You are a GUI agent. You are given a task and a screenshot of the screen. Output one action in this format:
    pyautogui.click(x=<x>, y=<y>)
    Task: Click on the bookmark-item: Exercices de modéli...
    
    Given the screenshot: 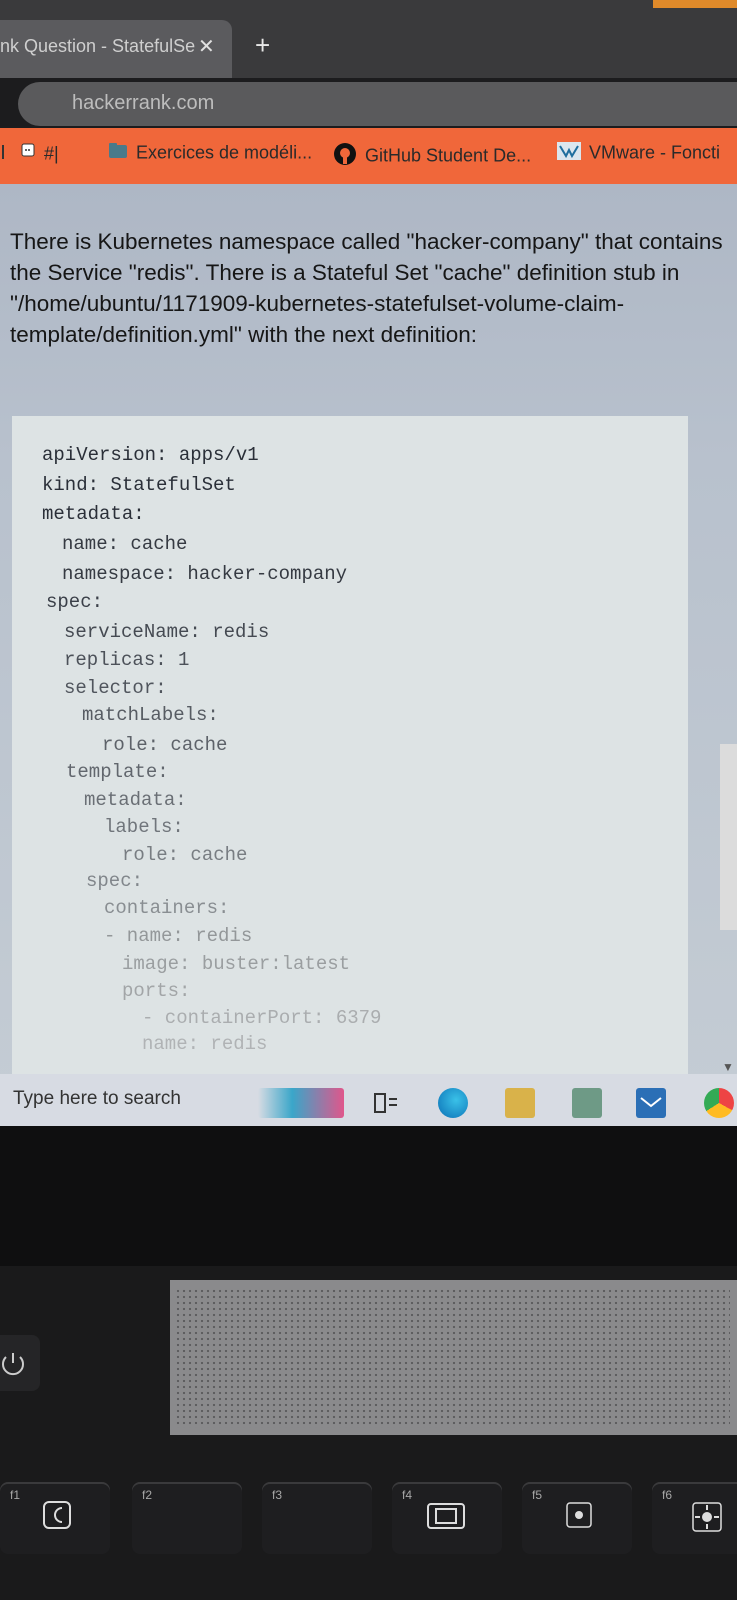 What is the action you would take?
    pyautogui.click(x=210, y=153)
    